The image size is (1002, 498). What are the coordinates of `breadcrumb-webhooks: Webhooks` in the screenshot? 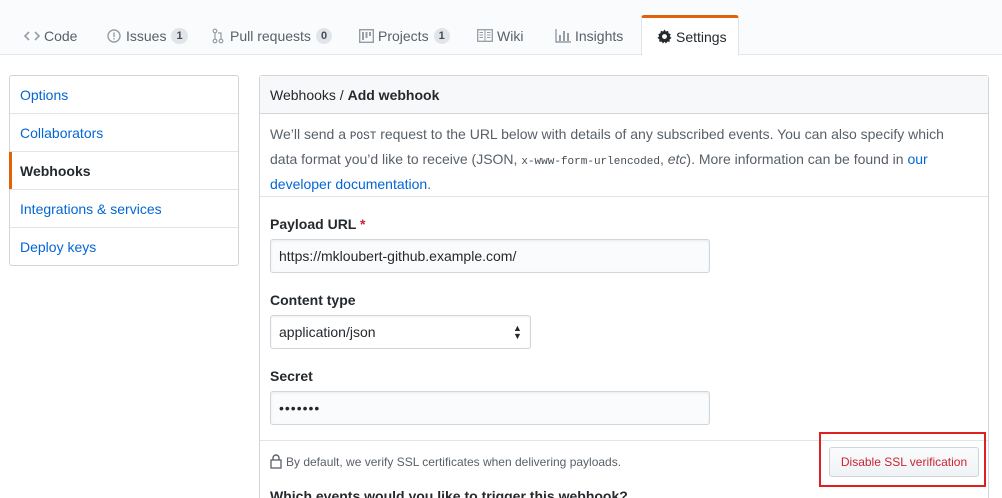 It's located at (303, 95).